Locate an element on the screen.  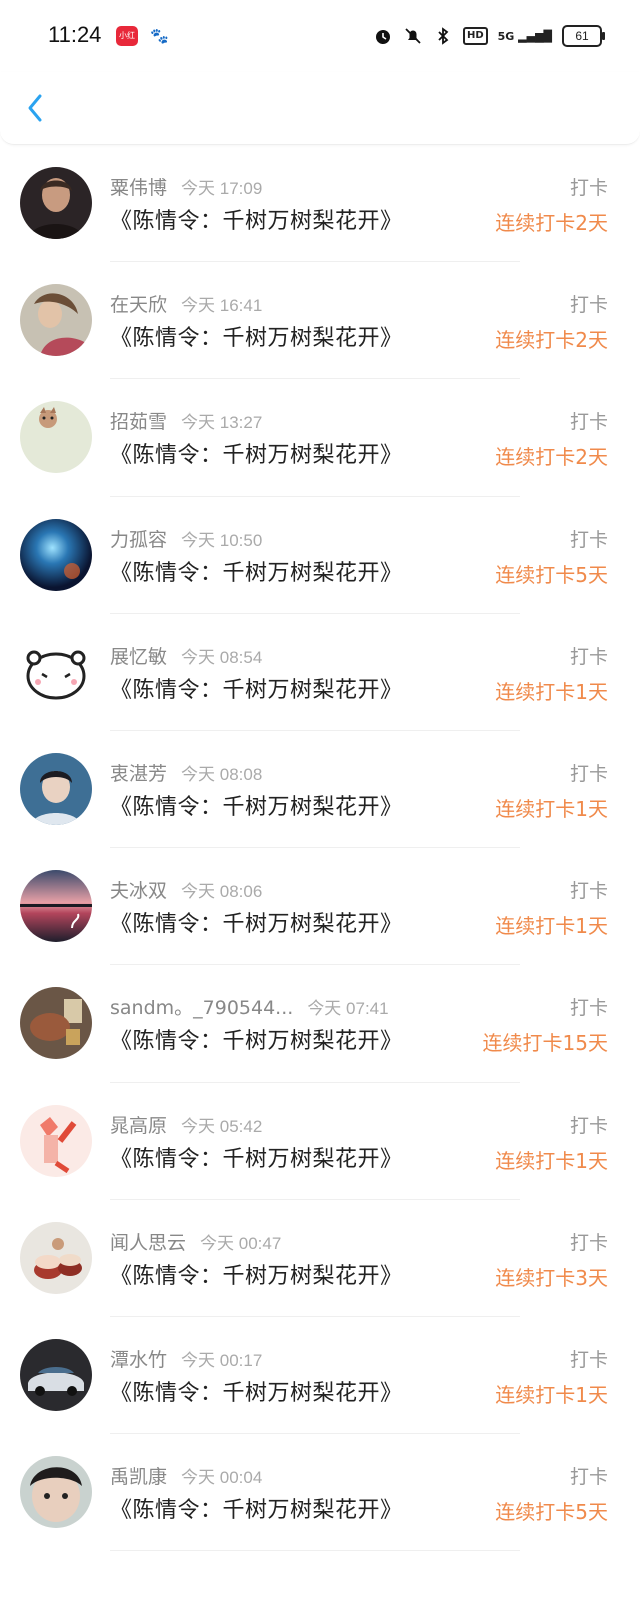
user-name-text: 禹凯康 is located at coordinates (139, 1477).